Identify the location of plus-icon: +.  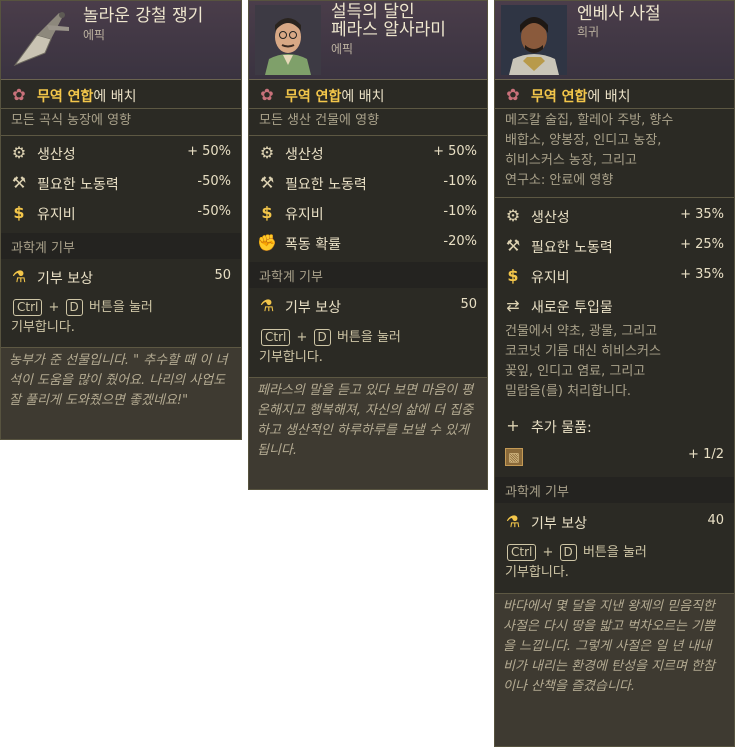
(513, 425).